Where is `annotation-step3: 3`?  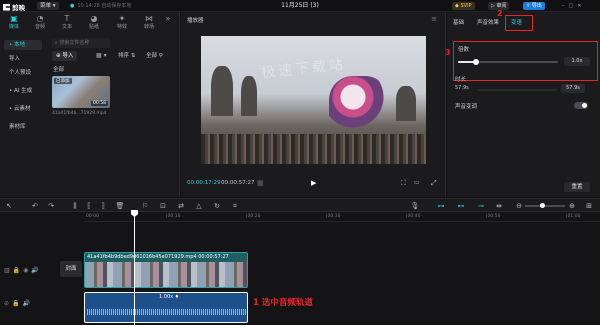
annotation-step3: 3 is located at coordinates (448, 52).